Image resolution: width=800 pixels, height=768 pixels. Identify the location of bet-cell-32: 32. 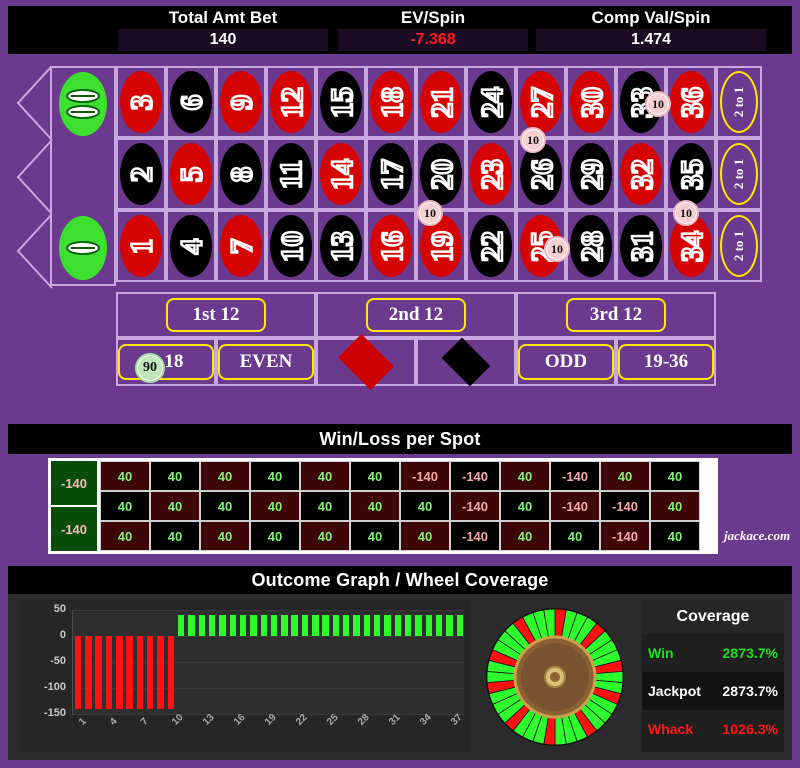
(641, 174).